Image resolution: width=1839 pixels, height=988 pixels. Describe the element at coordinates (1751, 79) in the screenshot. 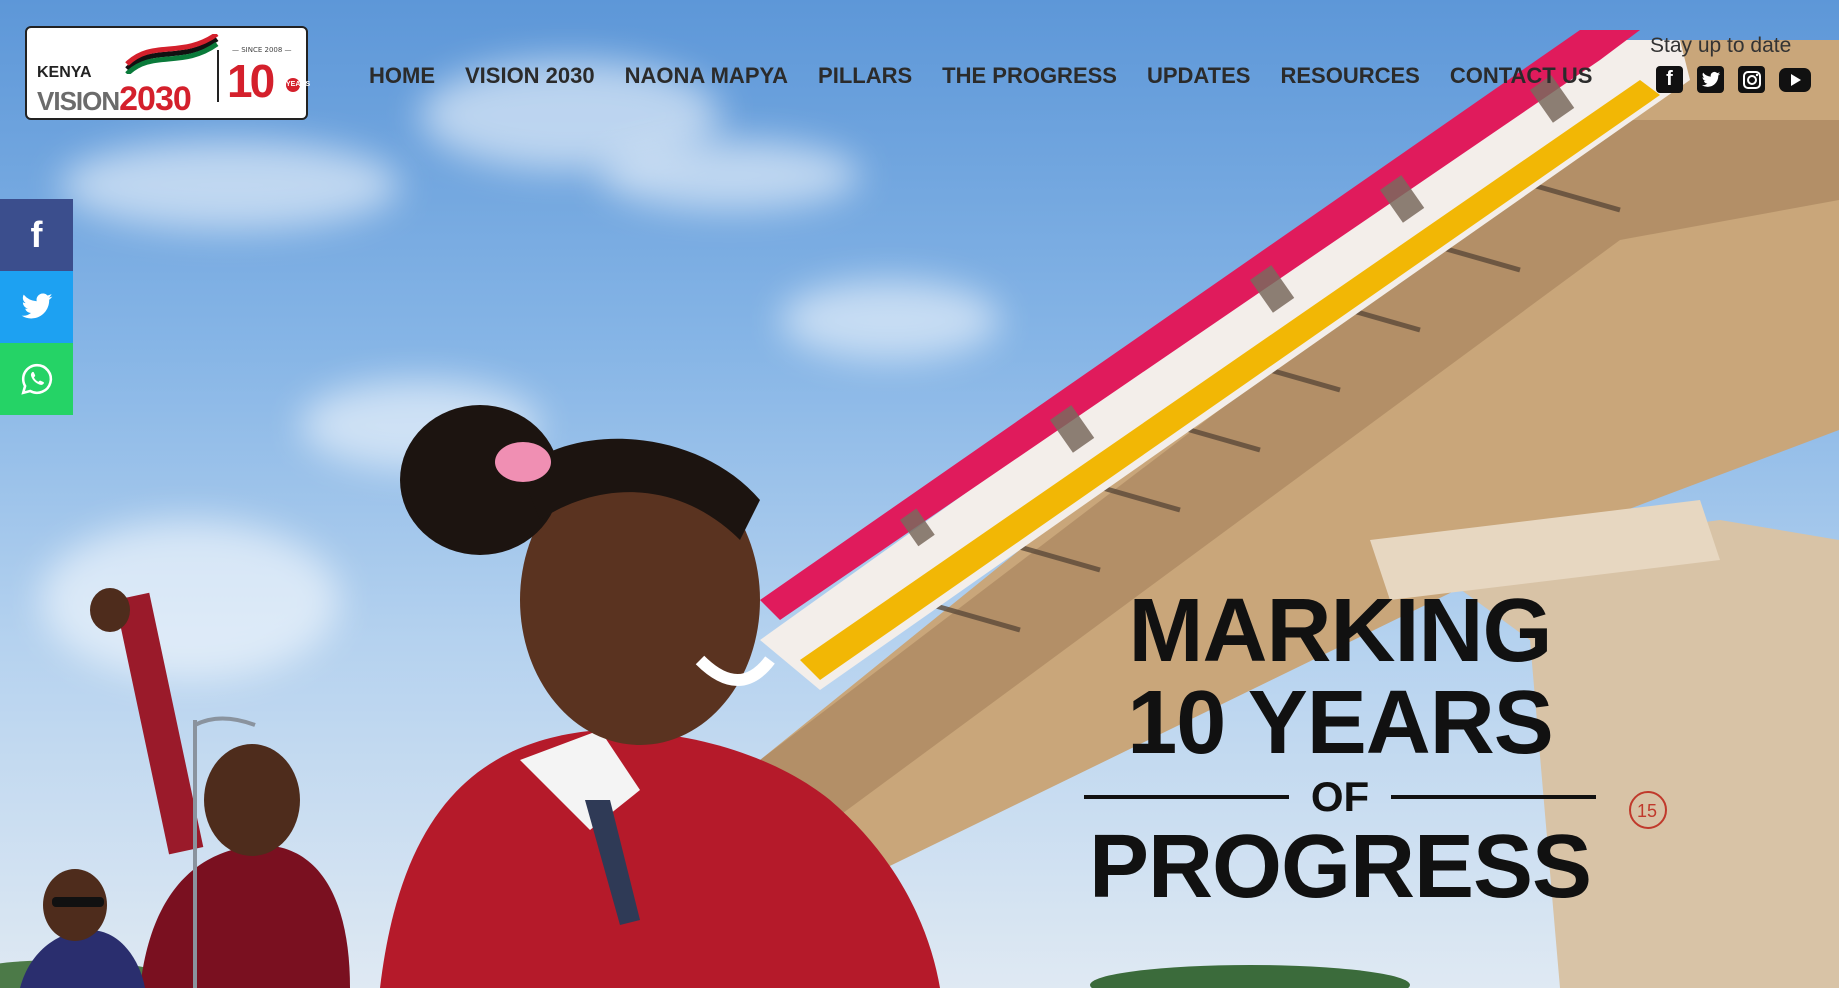

I see `instagram-icon` at that location.